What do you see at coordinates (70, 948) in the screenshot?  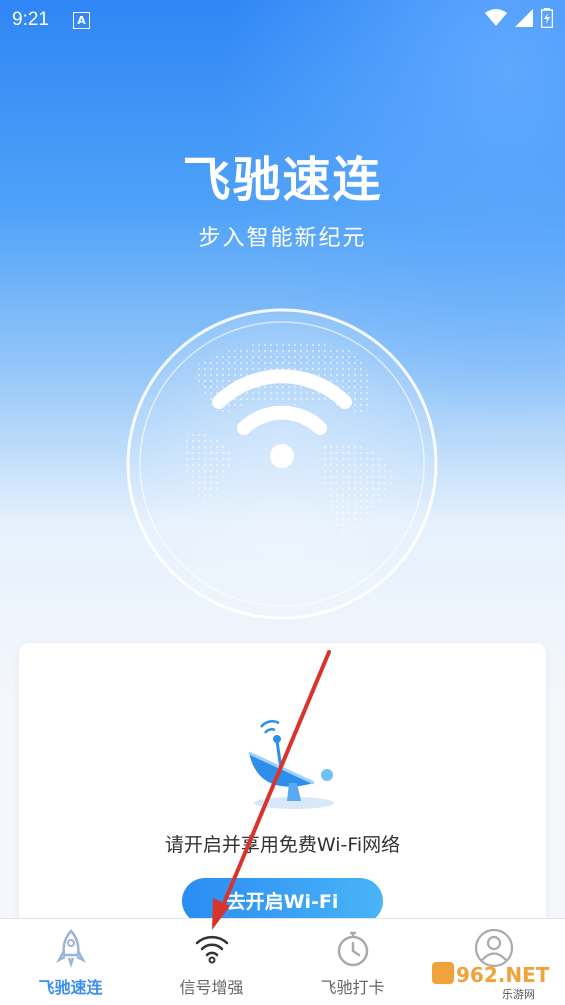 I see `rocket-icon` at bounding box center [70, 948].